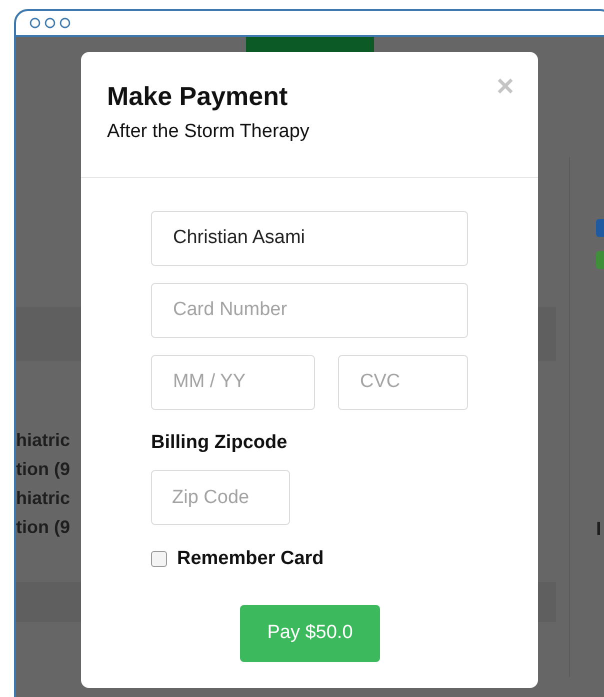 This screenshot has width=604, height=697. What do you see at coordinates (309, 310) in the screenshot?
I see `card-number-field: Card Number` at bounding box center [309, 310].